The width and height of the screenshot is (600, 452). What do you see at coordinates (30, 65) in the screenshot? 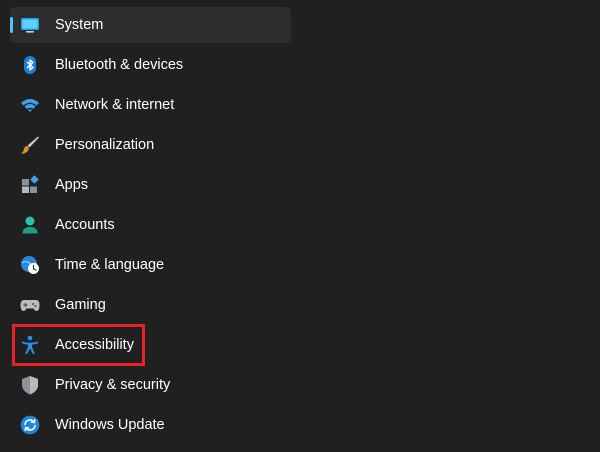
I see `bluetooth-icon` at bounding box center [30, 65].